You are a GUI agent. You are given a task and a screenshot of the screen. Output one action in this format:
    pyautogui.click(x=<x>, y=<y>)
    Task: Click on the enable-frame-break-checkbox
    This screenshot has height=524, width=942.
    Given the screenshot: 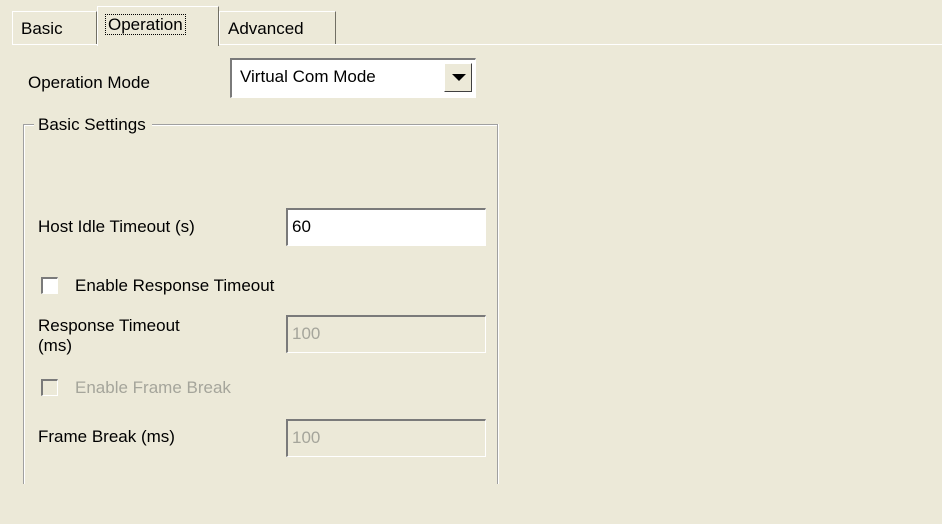 What is the action you would take?
    pyautogui.click(x=49, y=387)
    